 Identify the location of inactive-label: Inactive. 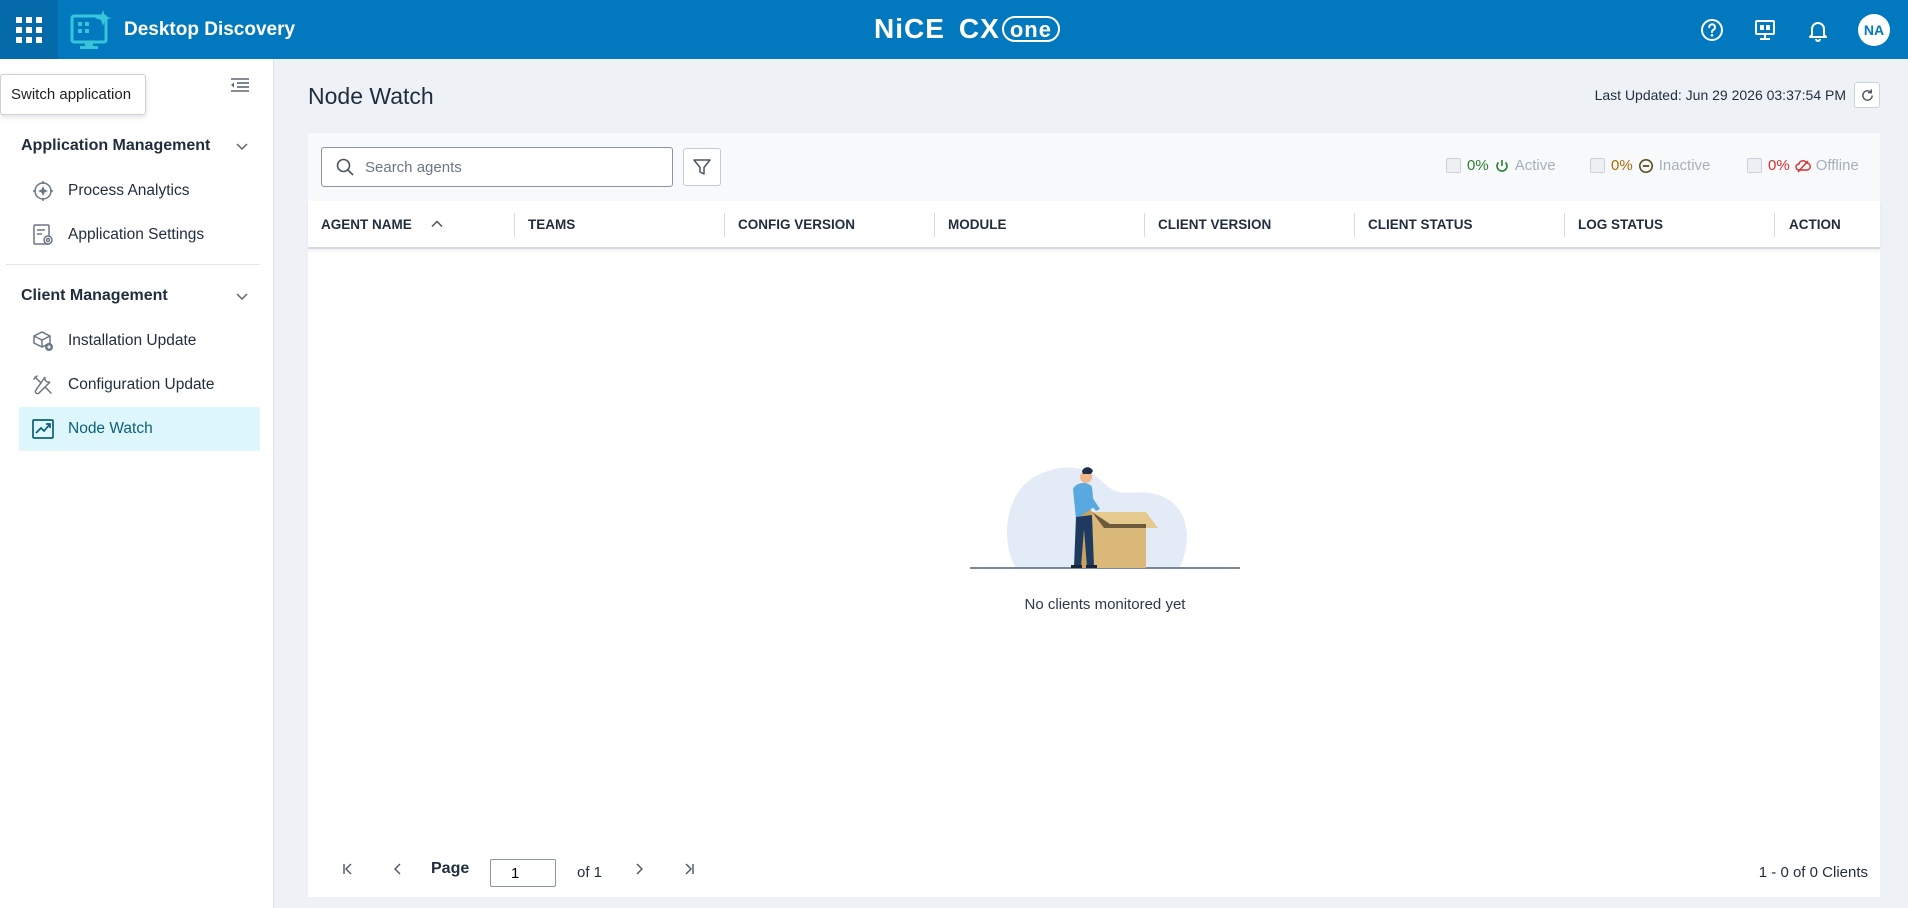
(1684, 165).